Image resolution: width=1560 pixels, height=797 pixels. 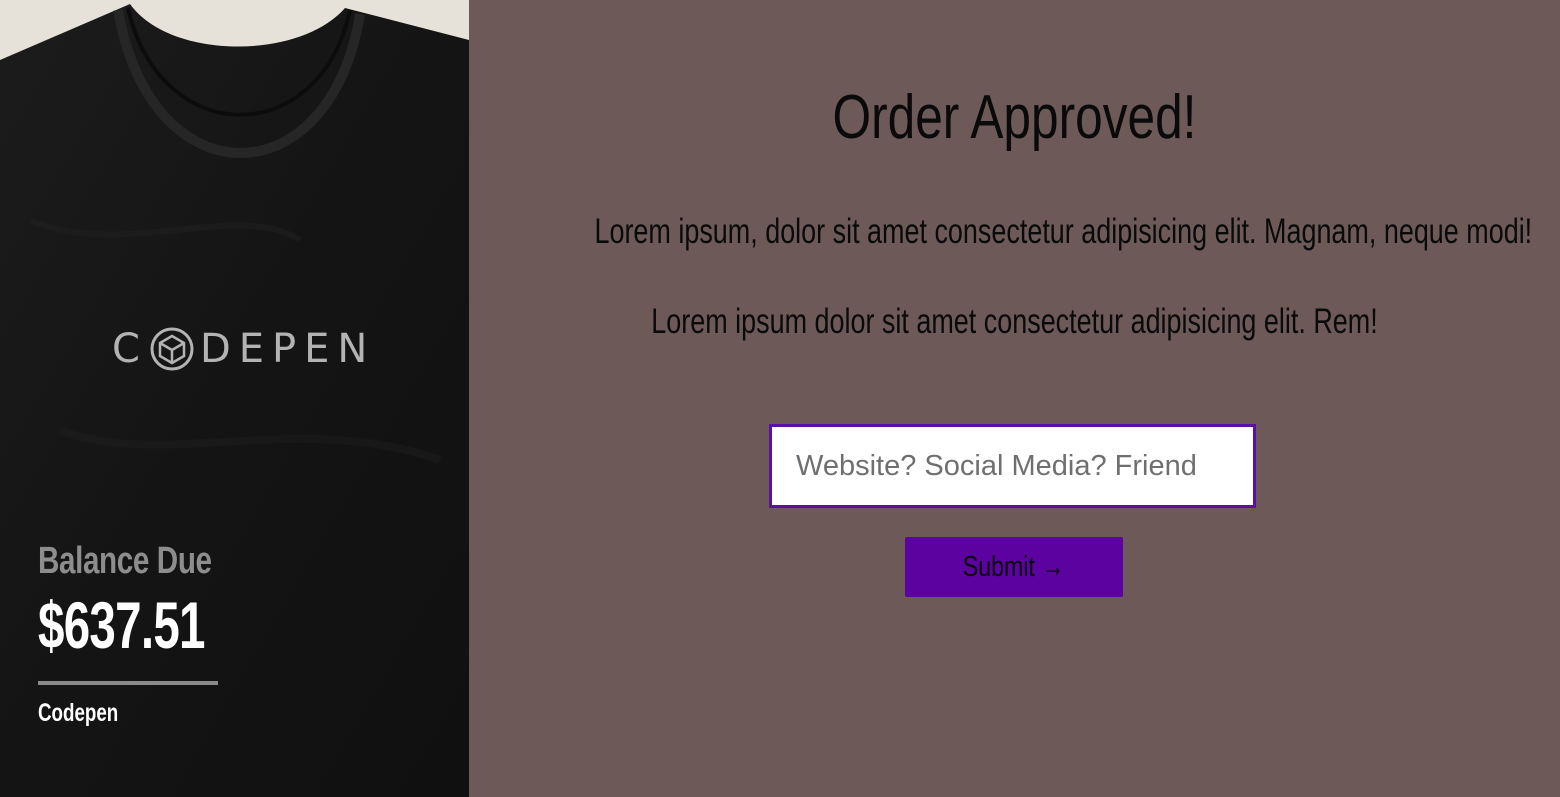 I want to click on logo-letters-depen: DEPEN, so click(x=287, y=349).